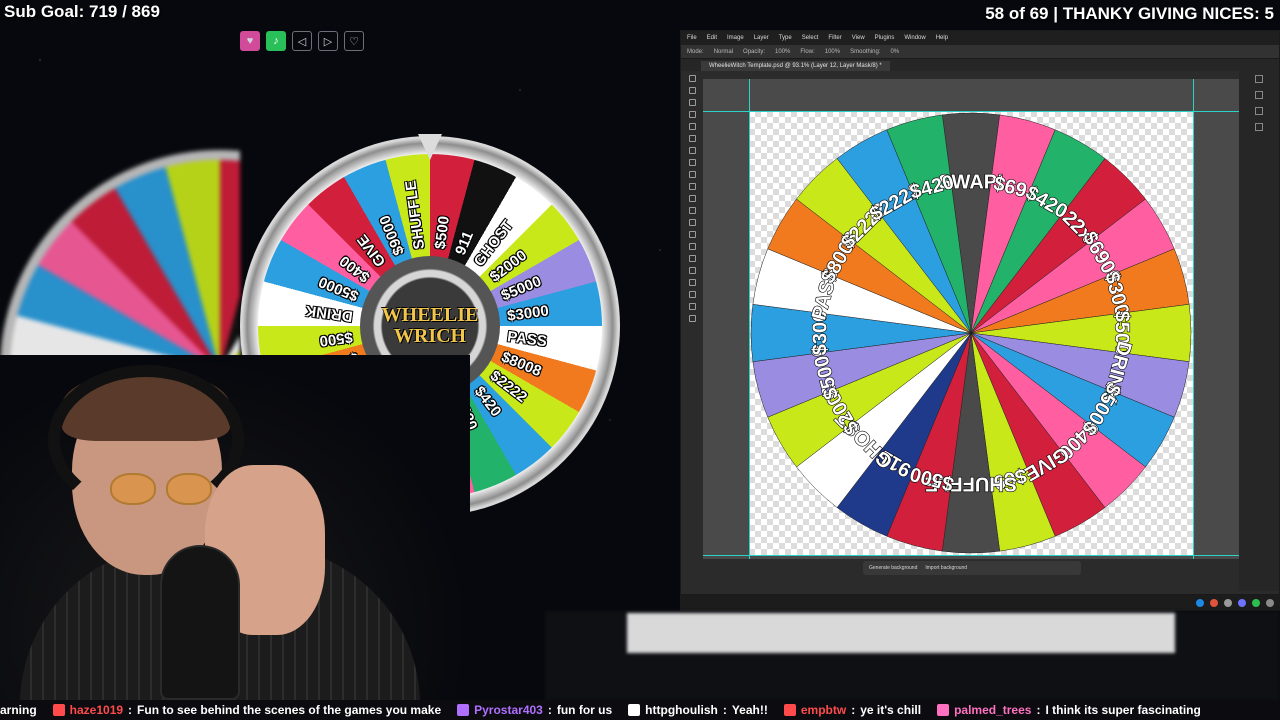 The image size is (1280, 720). I want to click on chat-text: ye it's chill, so click(891, 710).